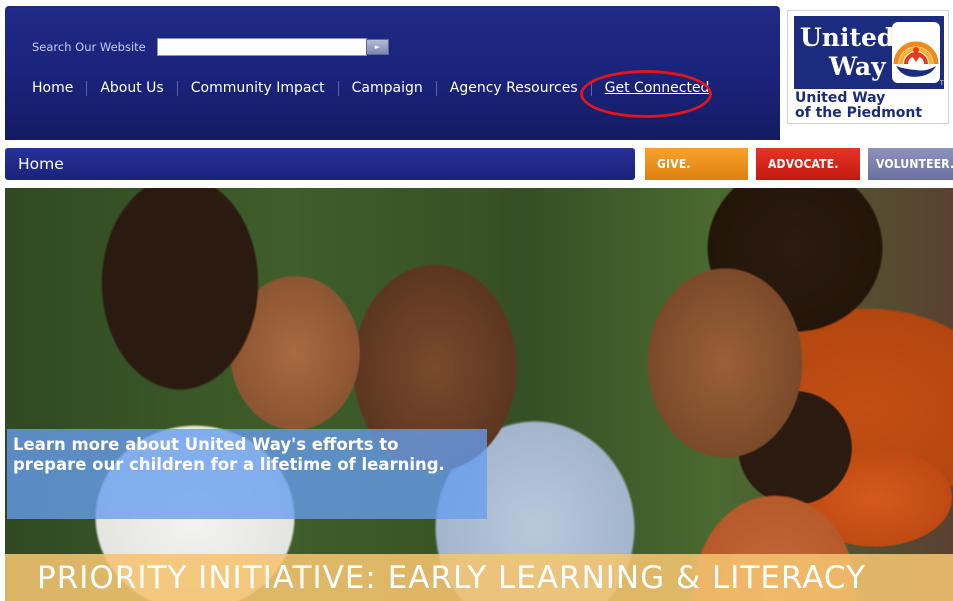 The height and width of the screenshot is (601, 953). Describe the element at coordinates (131, 88) in the screenshot. I see `nav-about-us: About Us` at that location.